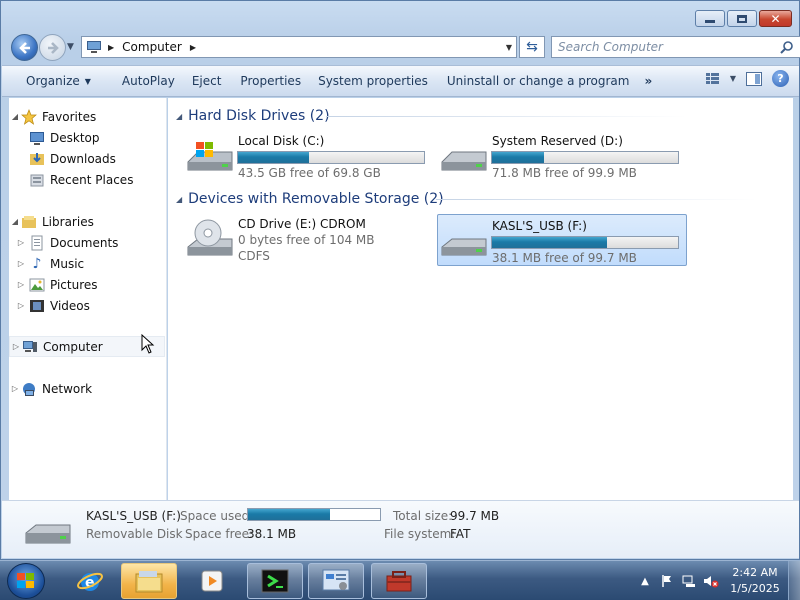 This screenshot has height=600, width=800. What do you see at coordinates (710, 18) in the screenshot?
I see `minimize-button` at bounding box center [710, 18].